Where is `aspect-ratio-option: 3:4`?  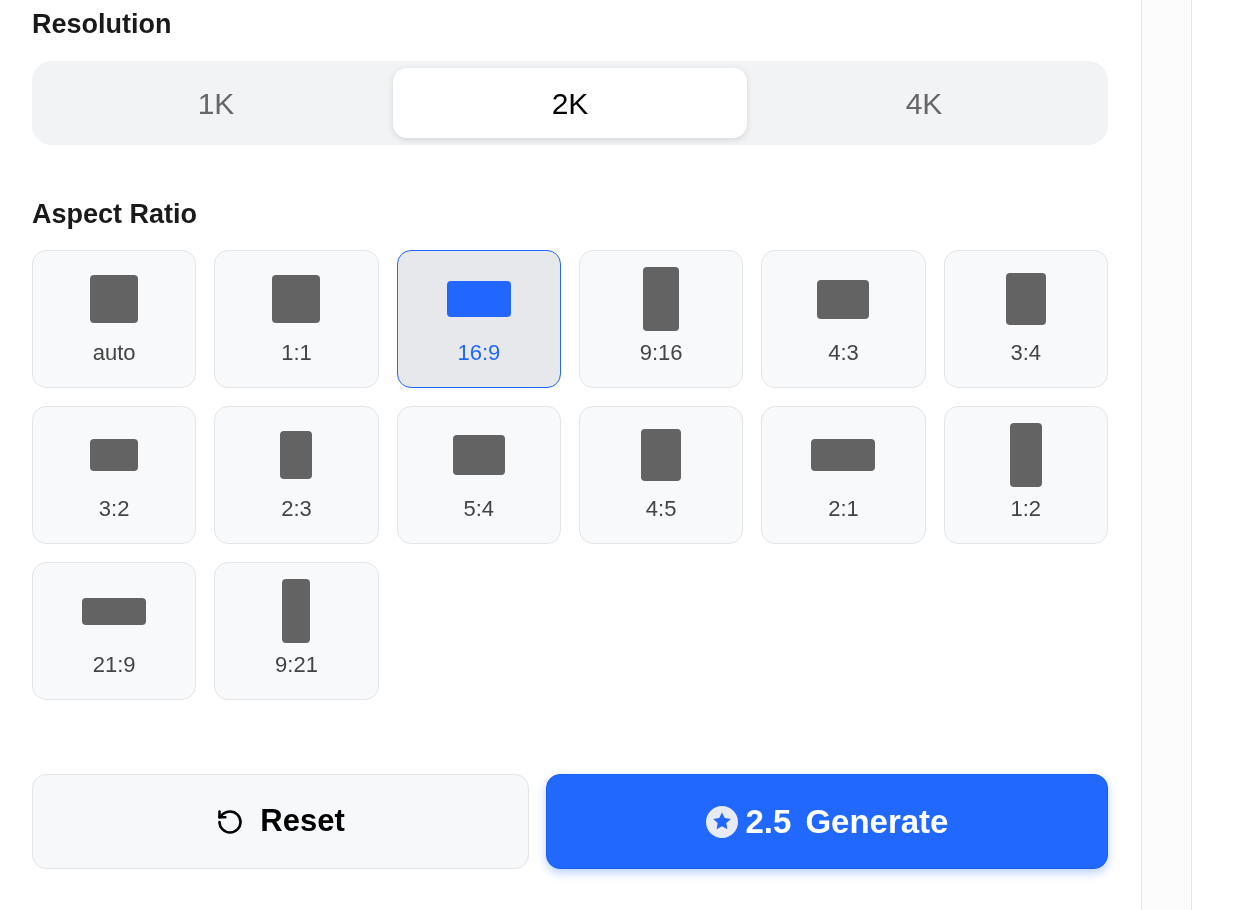 aspect-ratio-option: 3:4 is located at coordinates (1025, 319).